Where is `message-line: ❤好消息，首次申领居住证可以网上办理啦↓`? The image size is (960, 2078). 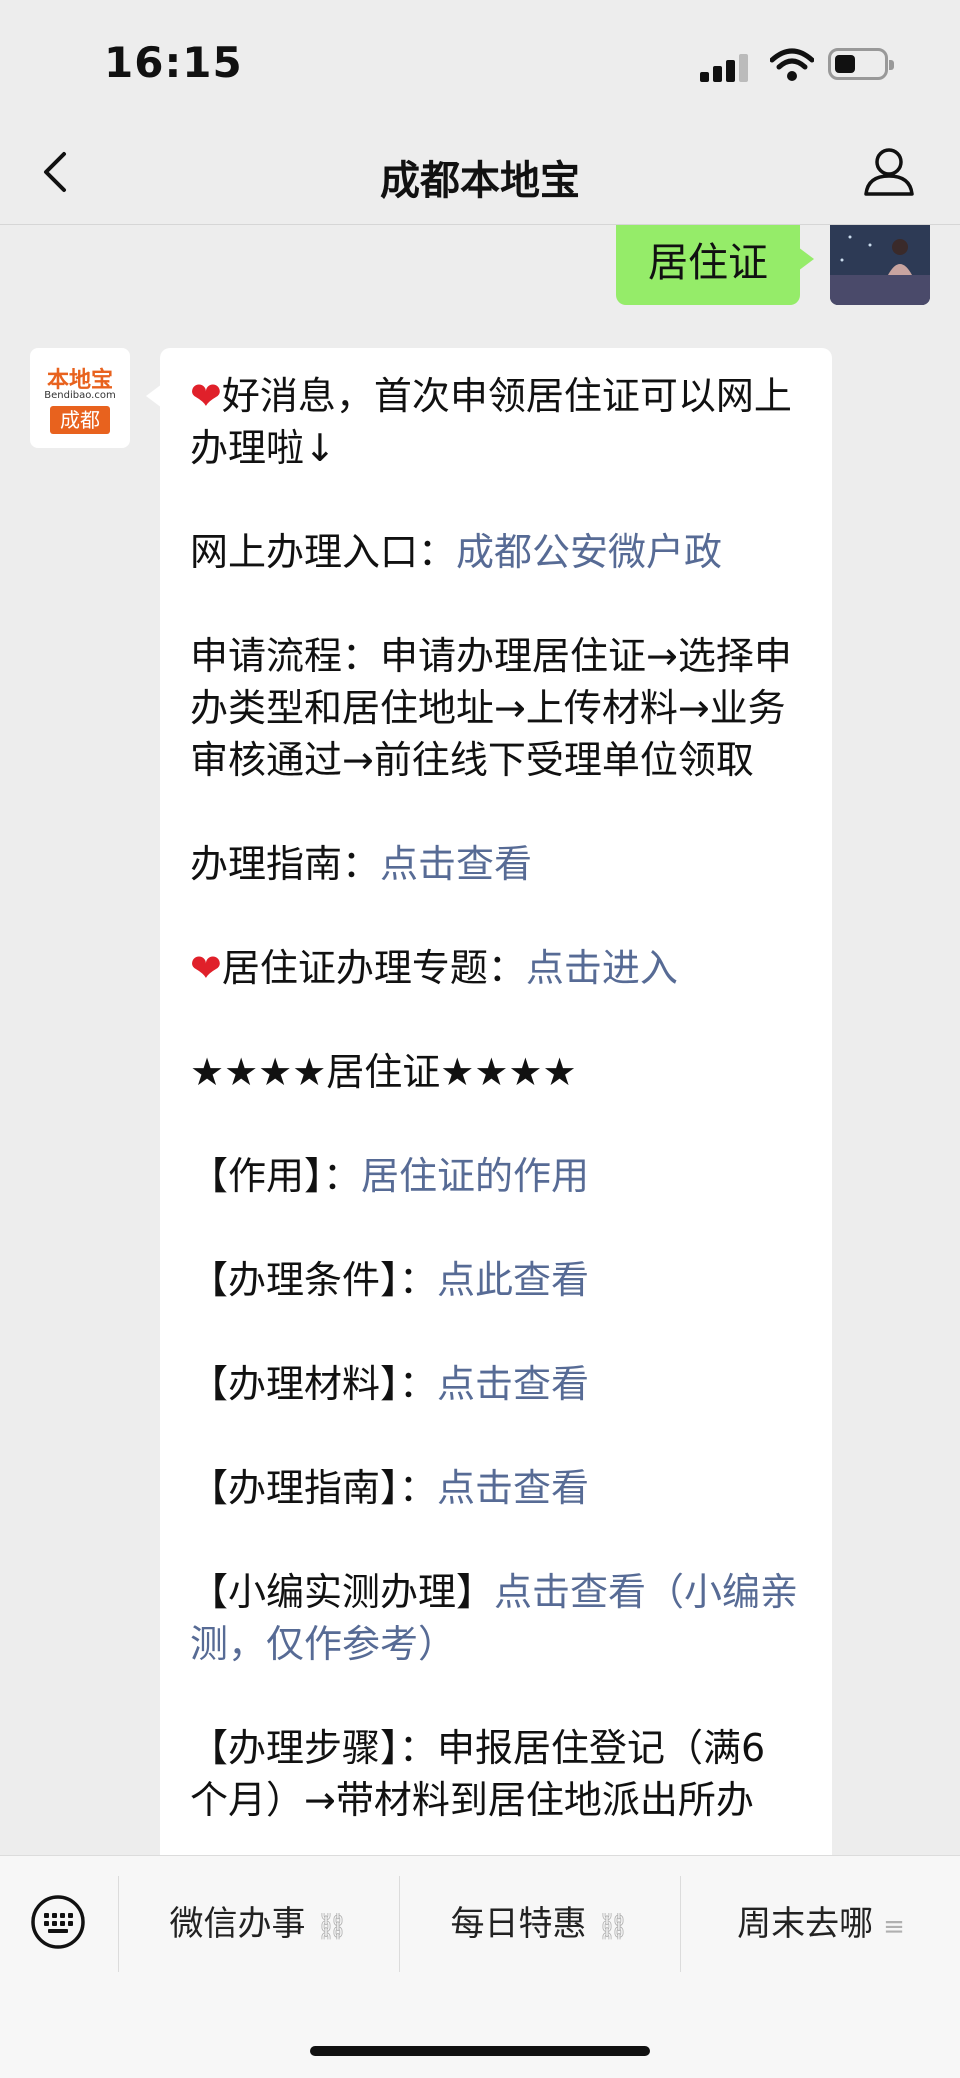 message-line: ❤好消息，首次申领居住证可以网上办理啦↓ is located at coordinates (491, 422).